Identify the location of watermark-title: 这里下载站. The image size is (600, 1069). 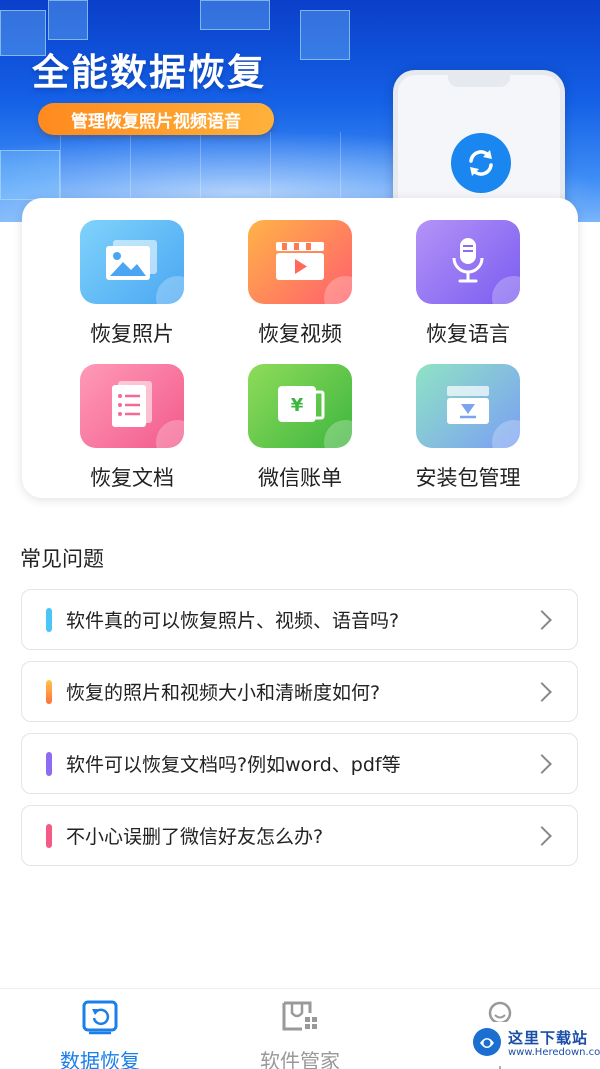
(548, 1038).